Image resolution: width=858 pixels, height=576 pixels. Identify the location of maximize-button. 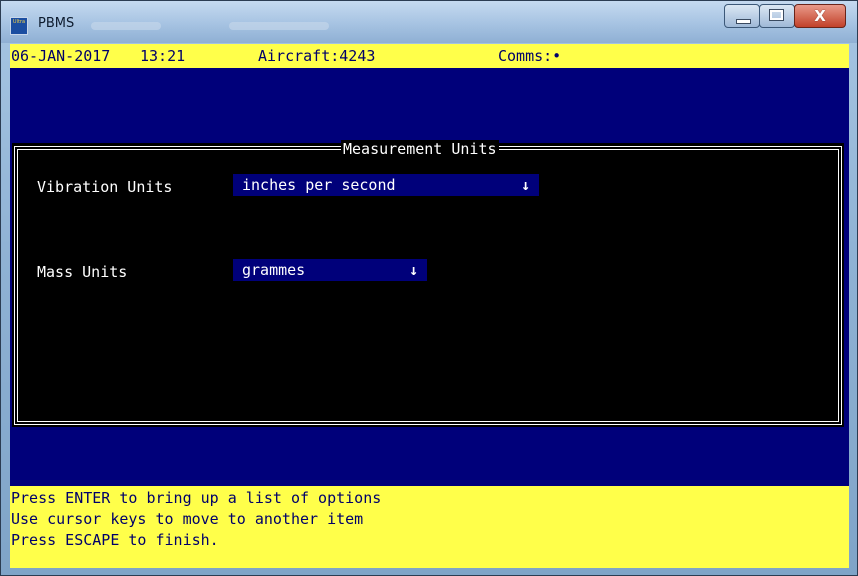
(777, 16).